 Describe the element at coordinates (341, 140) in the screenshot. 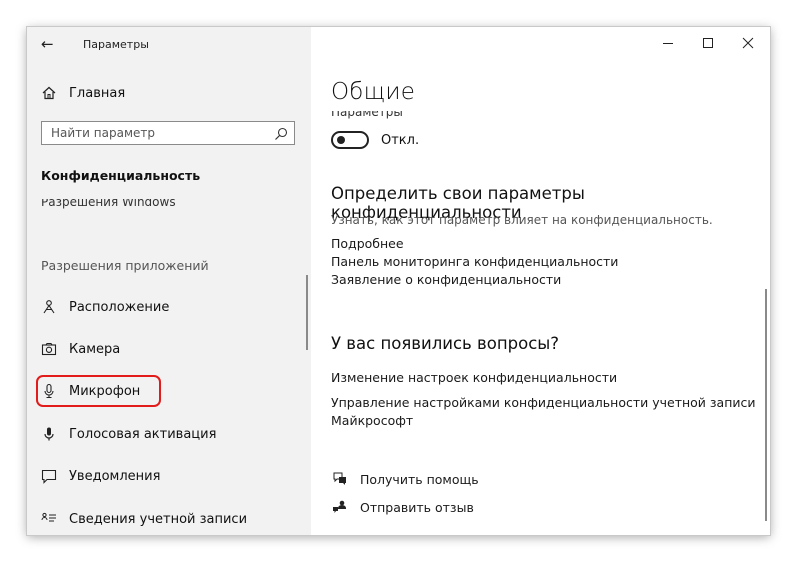

I see `toggle-knob` at that location.